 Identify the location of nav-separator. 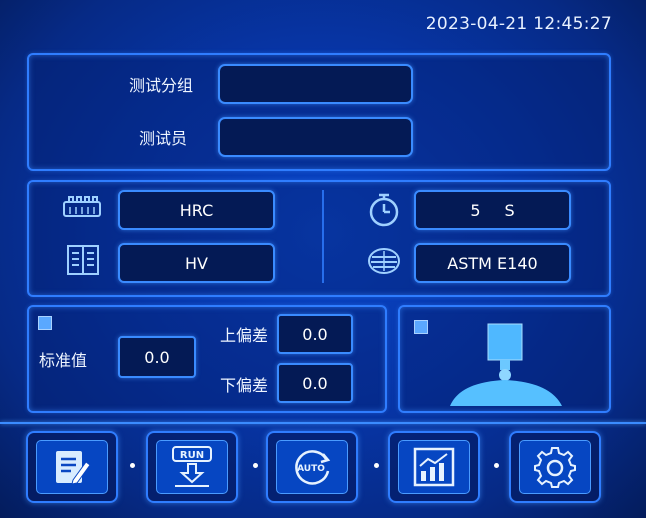
(323, 423).